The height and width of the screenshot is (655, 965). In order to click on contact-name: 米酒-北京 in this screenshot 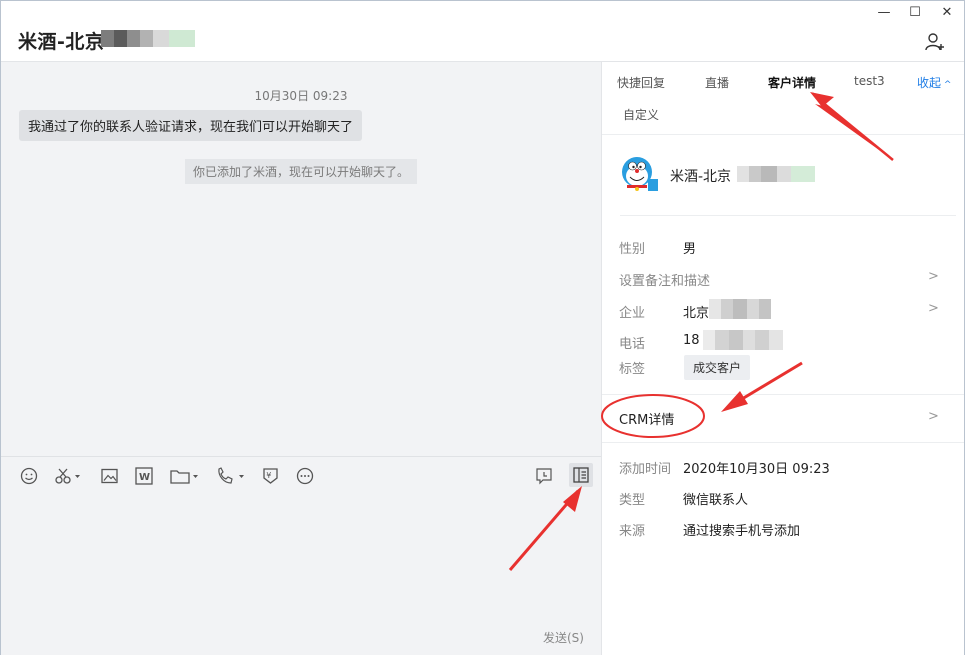, I will do `click(701, 177)`.